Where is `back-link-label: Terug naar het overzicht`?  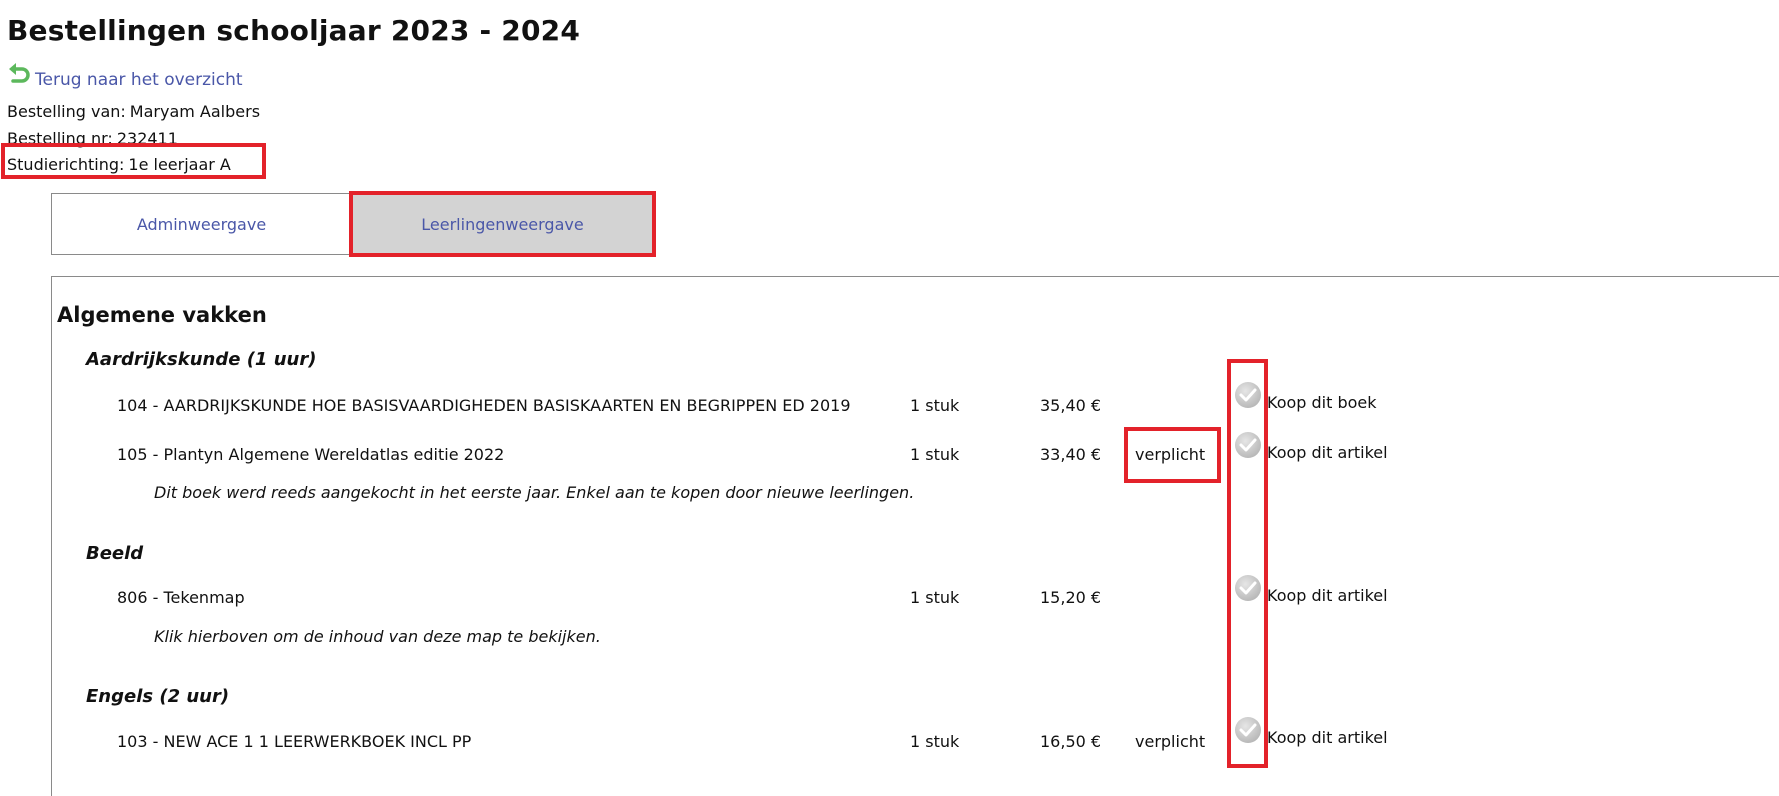 back-link-label: Terug naar het overzicht is located at coordinates (139, 80).